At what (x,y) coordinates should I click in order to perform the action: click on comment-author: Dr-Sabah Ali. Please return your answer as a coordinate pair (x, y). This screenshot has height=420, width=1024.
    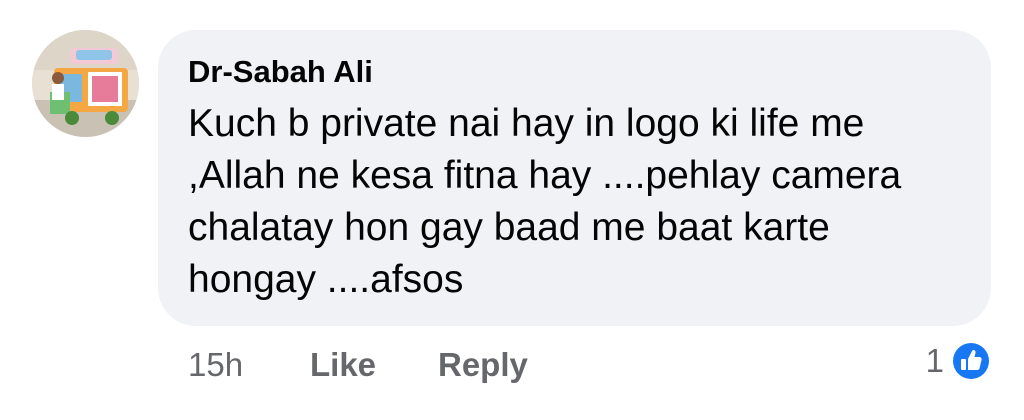
    Looking at the image, I should click on (574, 72).